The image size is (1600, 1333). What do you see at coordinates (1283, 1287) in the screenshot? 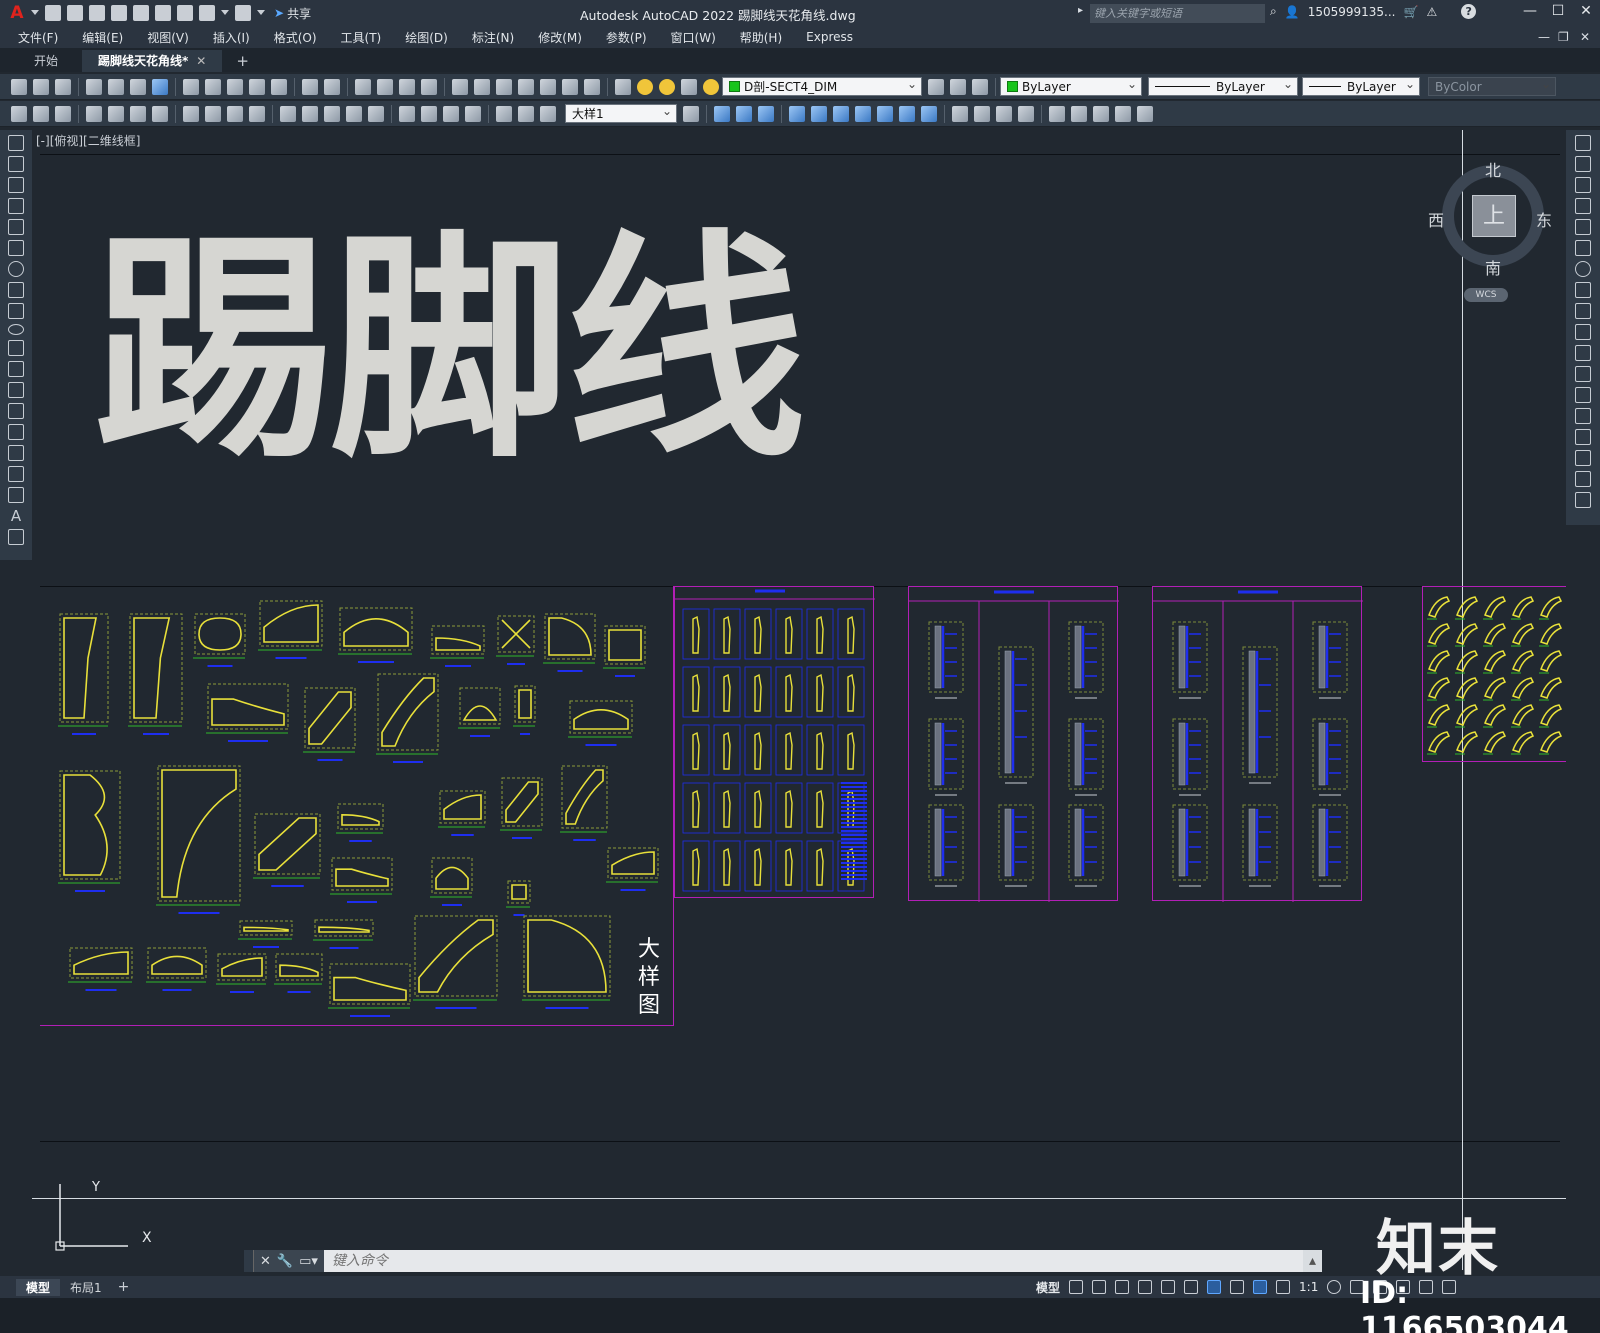
I see `auto-scale-icon` at bounding box center [1283, 1287].